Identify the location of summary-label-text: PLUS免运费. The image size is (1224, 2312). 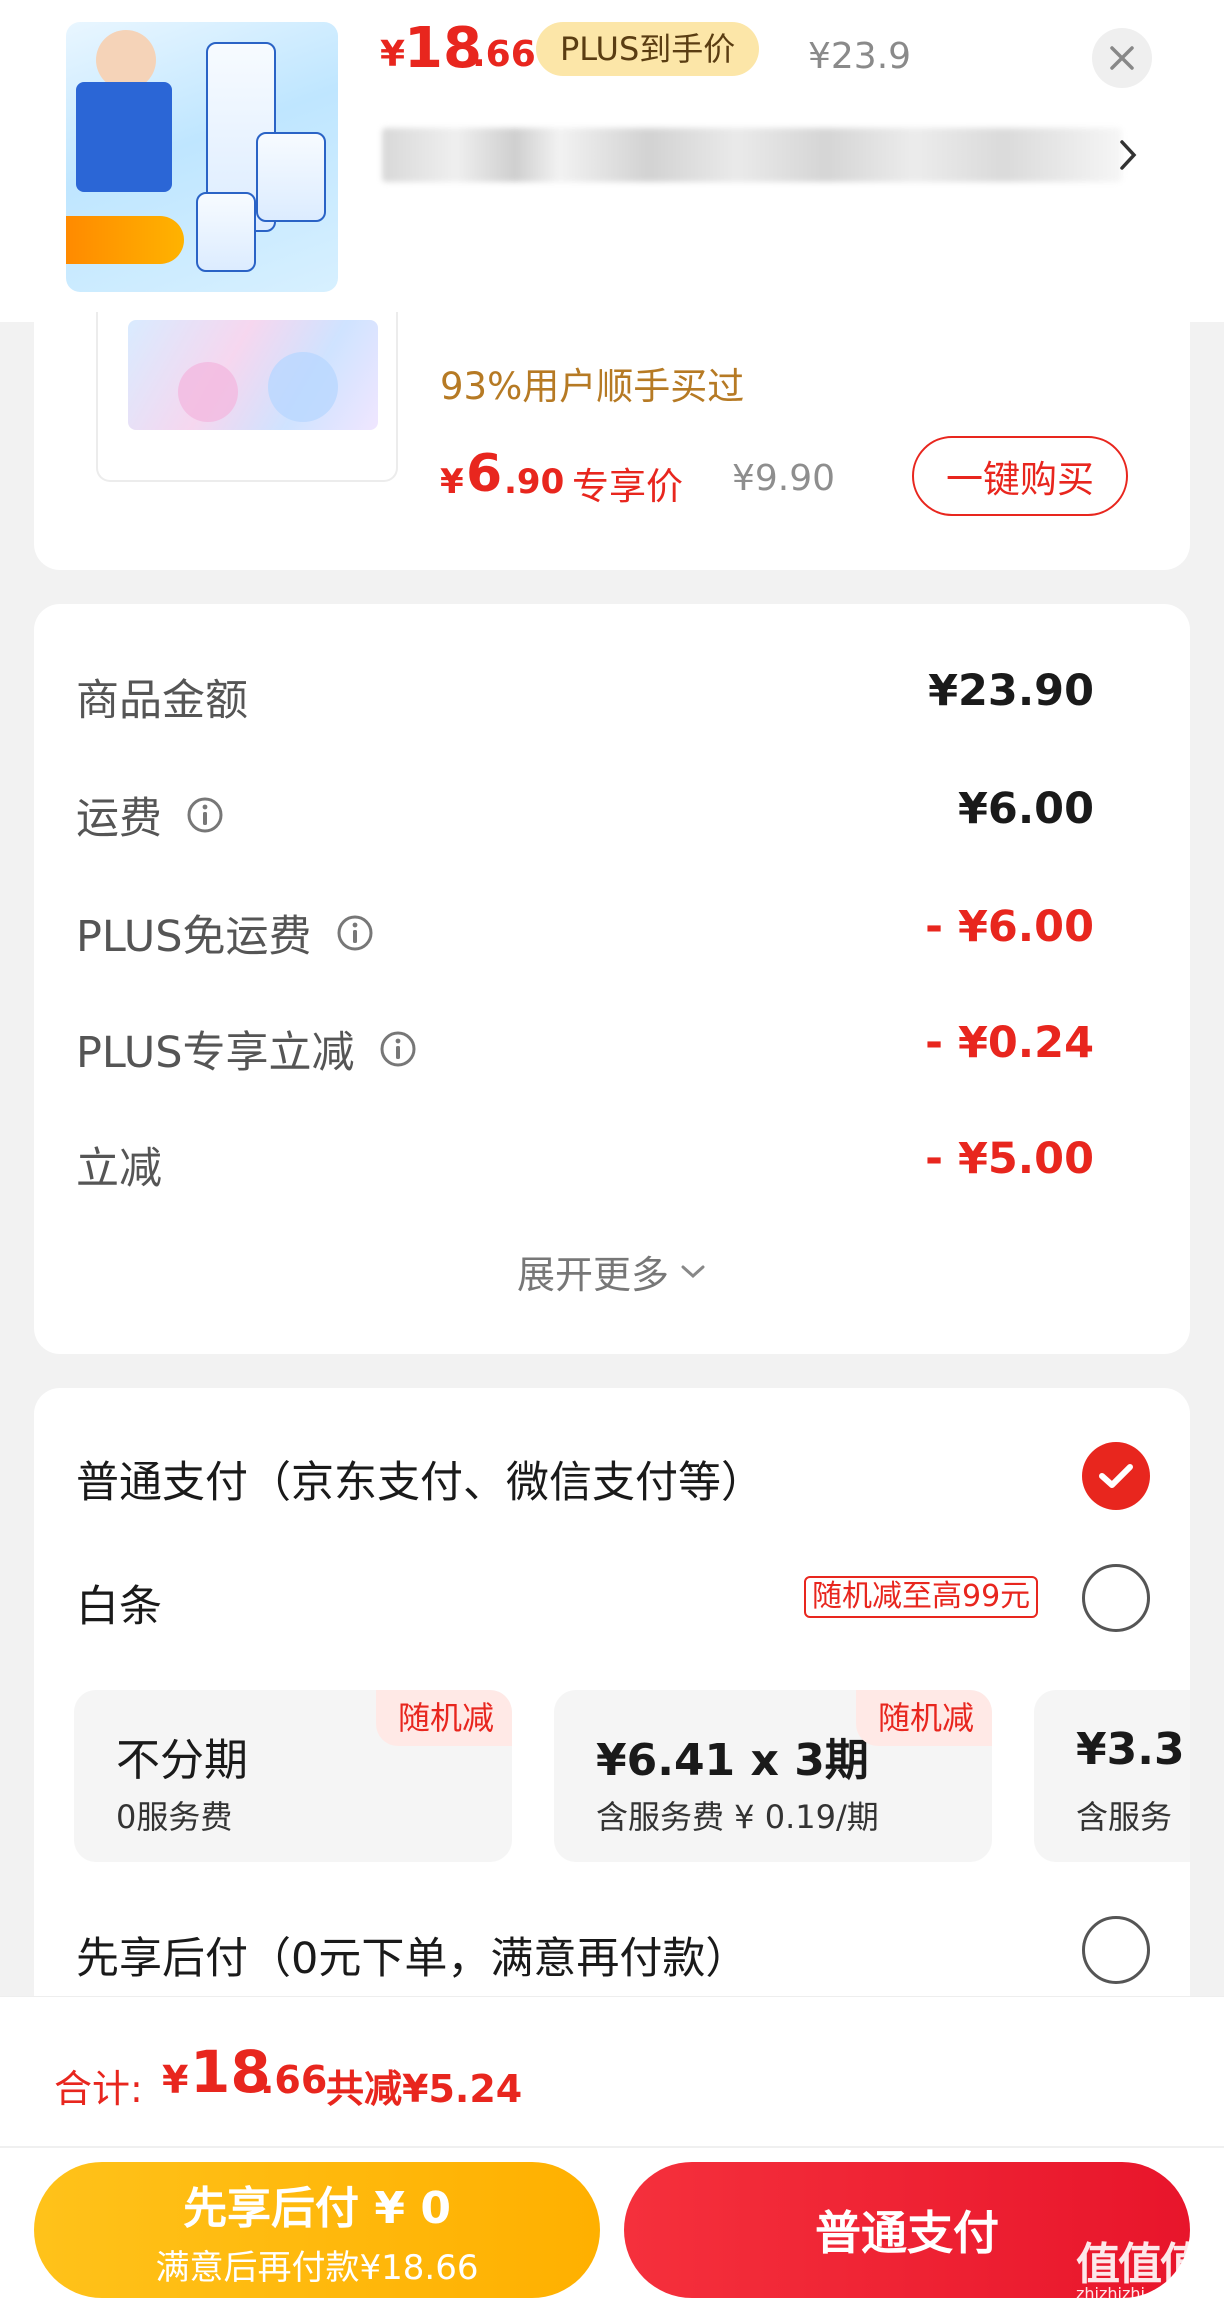
(194, 937).